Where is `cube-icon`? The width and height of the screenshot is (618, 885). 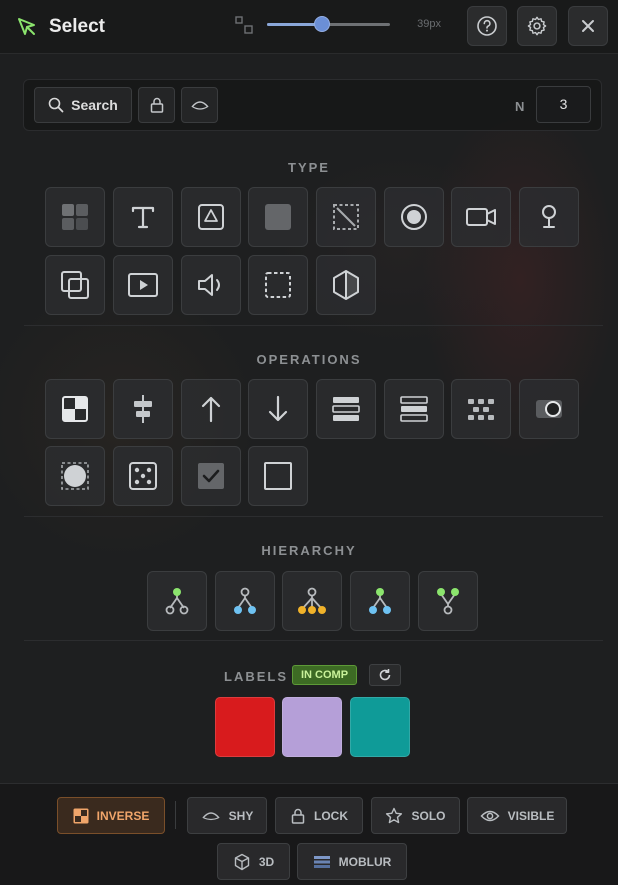
cube-icon is located at coordinates (242, 861).